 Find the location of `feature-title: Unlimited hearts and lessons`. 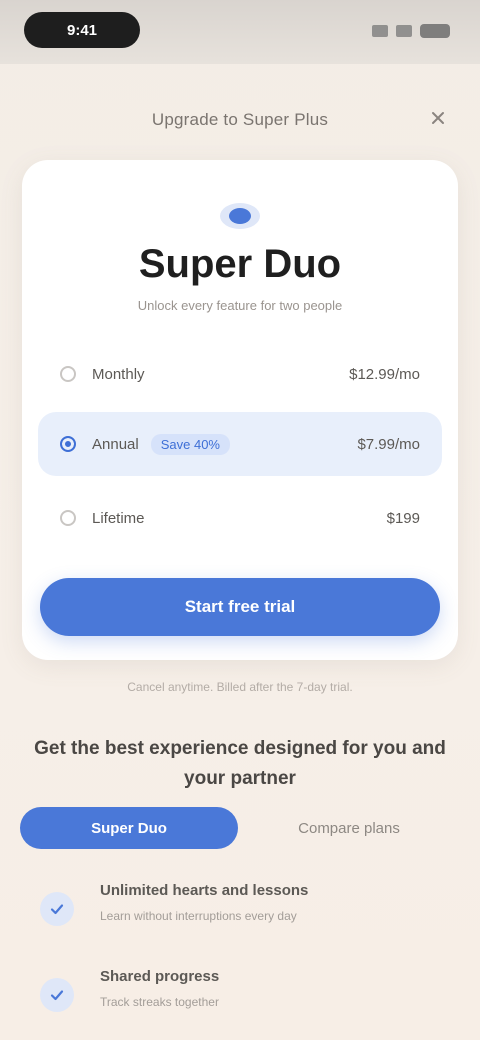

feature-title: Unlimited hearts and lessons is located at coordinates (204, 890).